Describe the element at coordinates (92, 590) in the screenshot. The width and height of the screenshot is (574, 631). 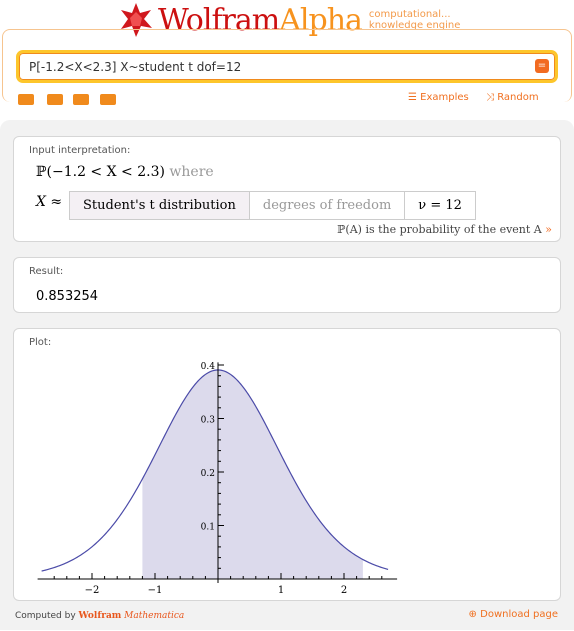
I see `x-tick-label: −2` at that location.